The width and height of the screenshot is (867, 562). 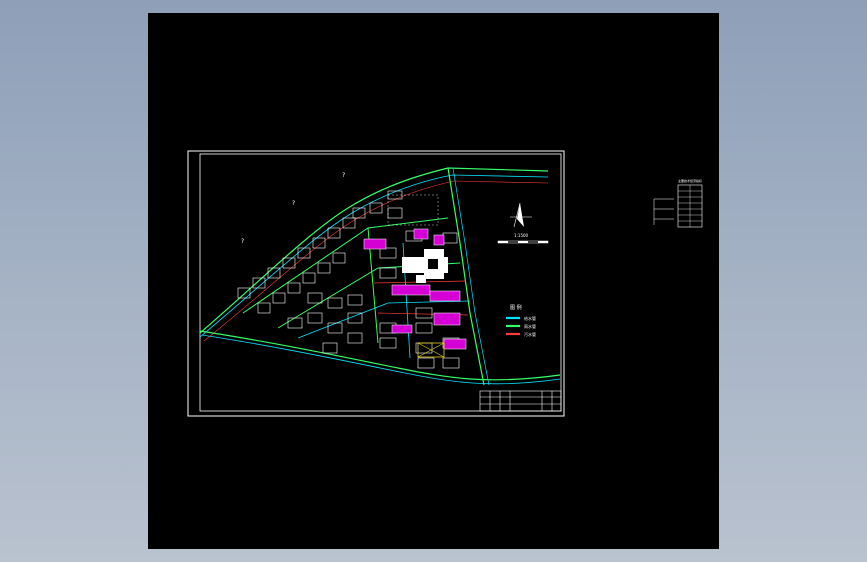 I want to click on legend-title: 图 例, so click(x=516, y=307).